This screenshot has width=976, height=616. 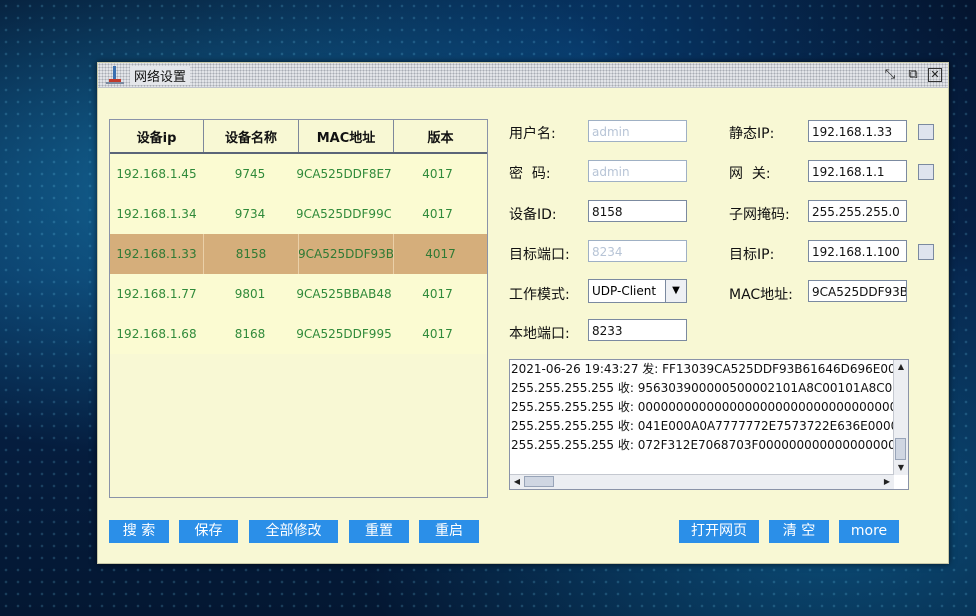 I want to click on vertical-scrollbar: ▲ ▼, so click(x=900, y=417).